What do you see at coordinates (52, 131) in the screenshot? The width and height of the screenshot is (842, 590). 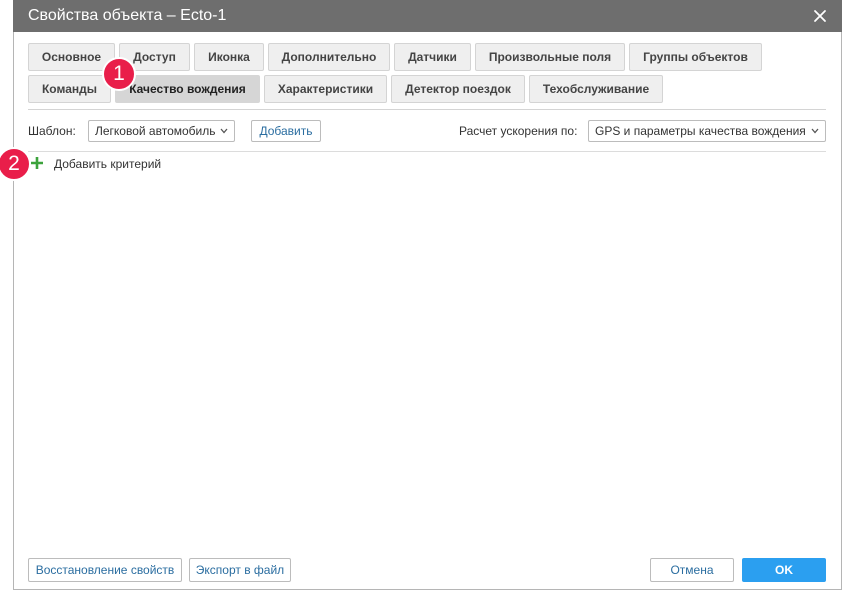 I see `template-label: Шаблон:` at bounding box center [52, 131].